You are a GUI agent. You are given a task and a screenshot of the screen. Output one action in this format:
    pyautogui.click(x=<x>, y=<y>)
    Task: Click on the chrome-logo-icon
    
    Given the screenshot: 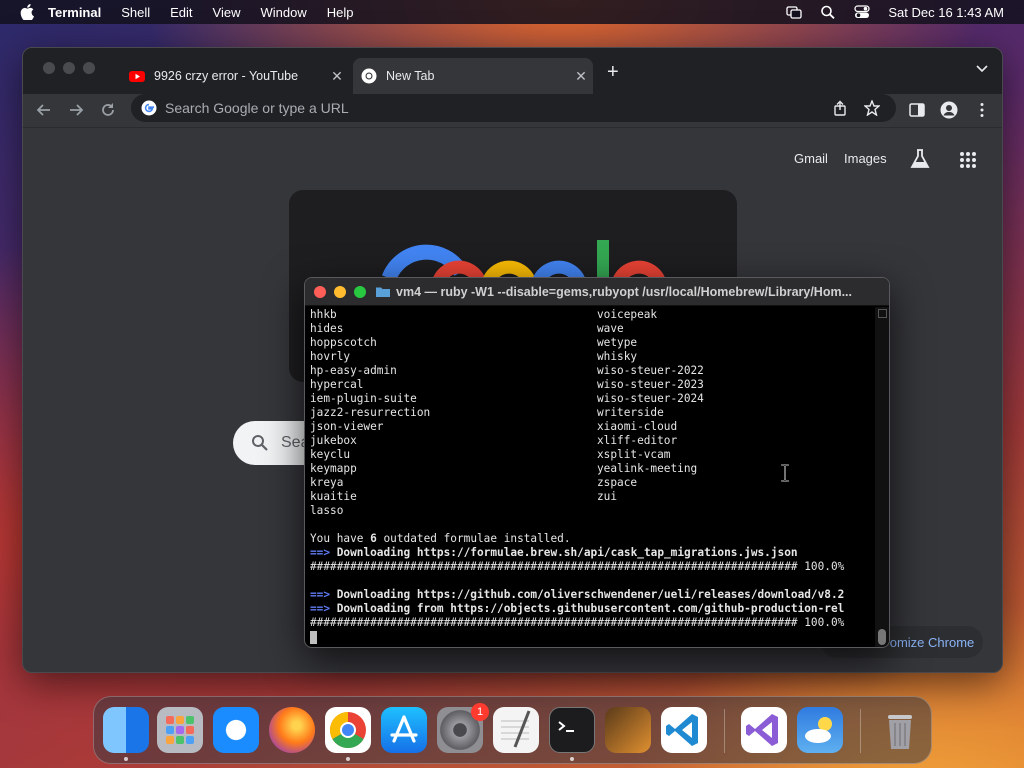 What is the action you would take?
    pyautogui.click(x=347, y=730)
    